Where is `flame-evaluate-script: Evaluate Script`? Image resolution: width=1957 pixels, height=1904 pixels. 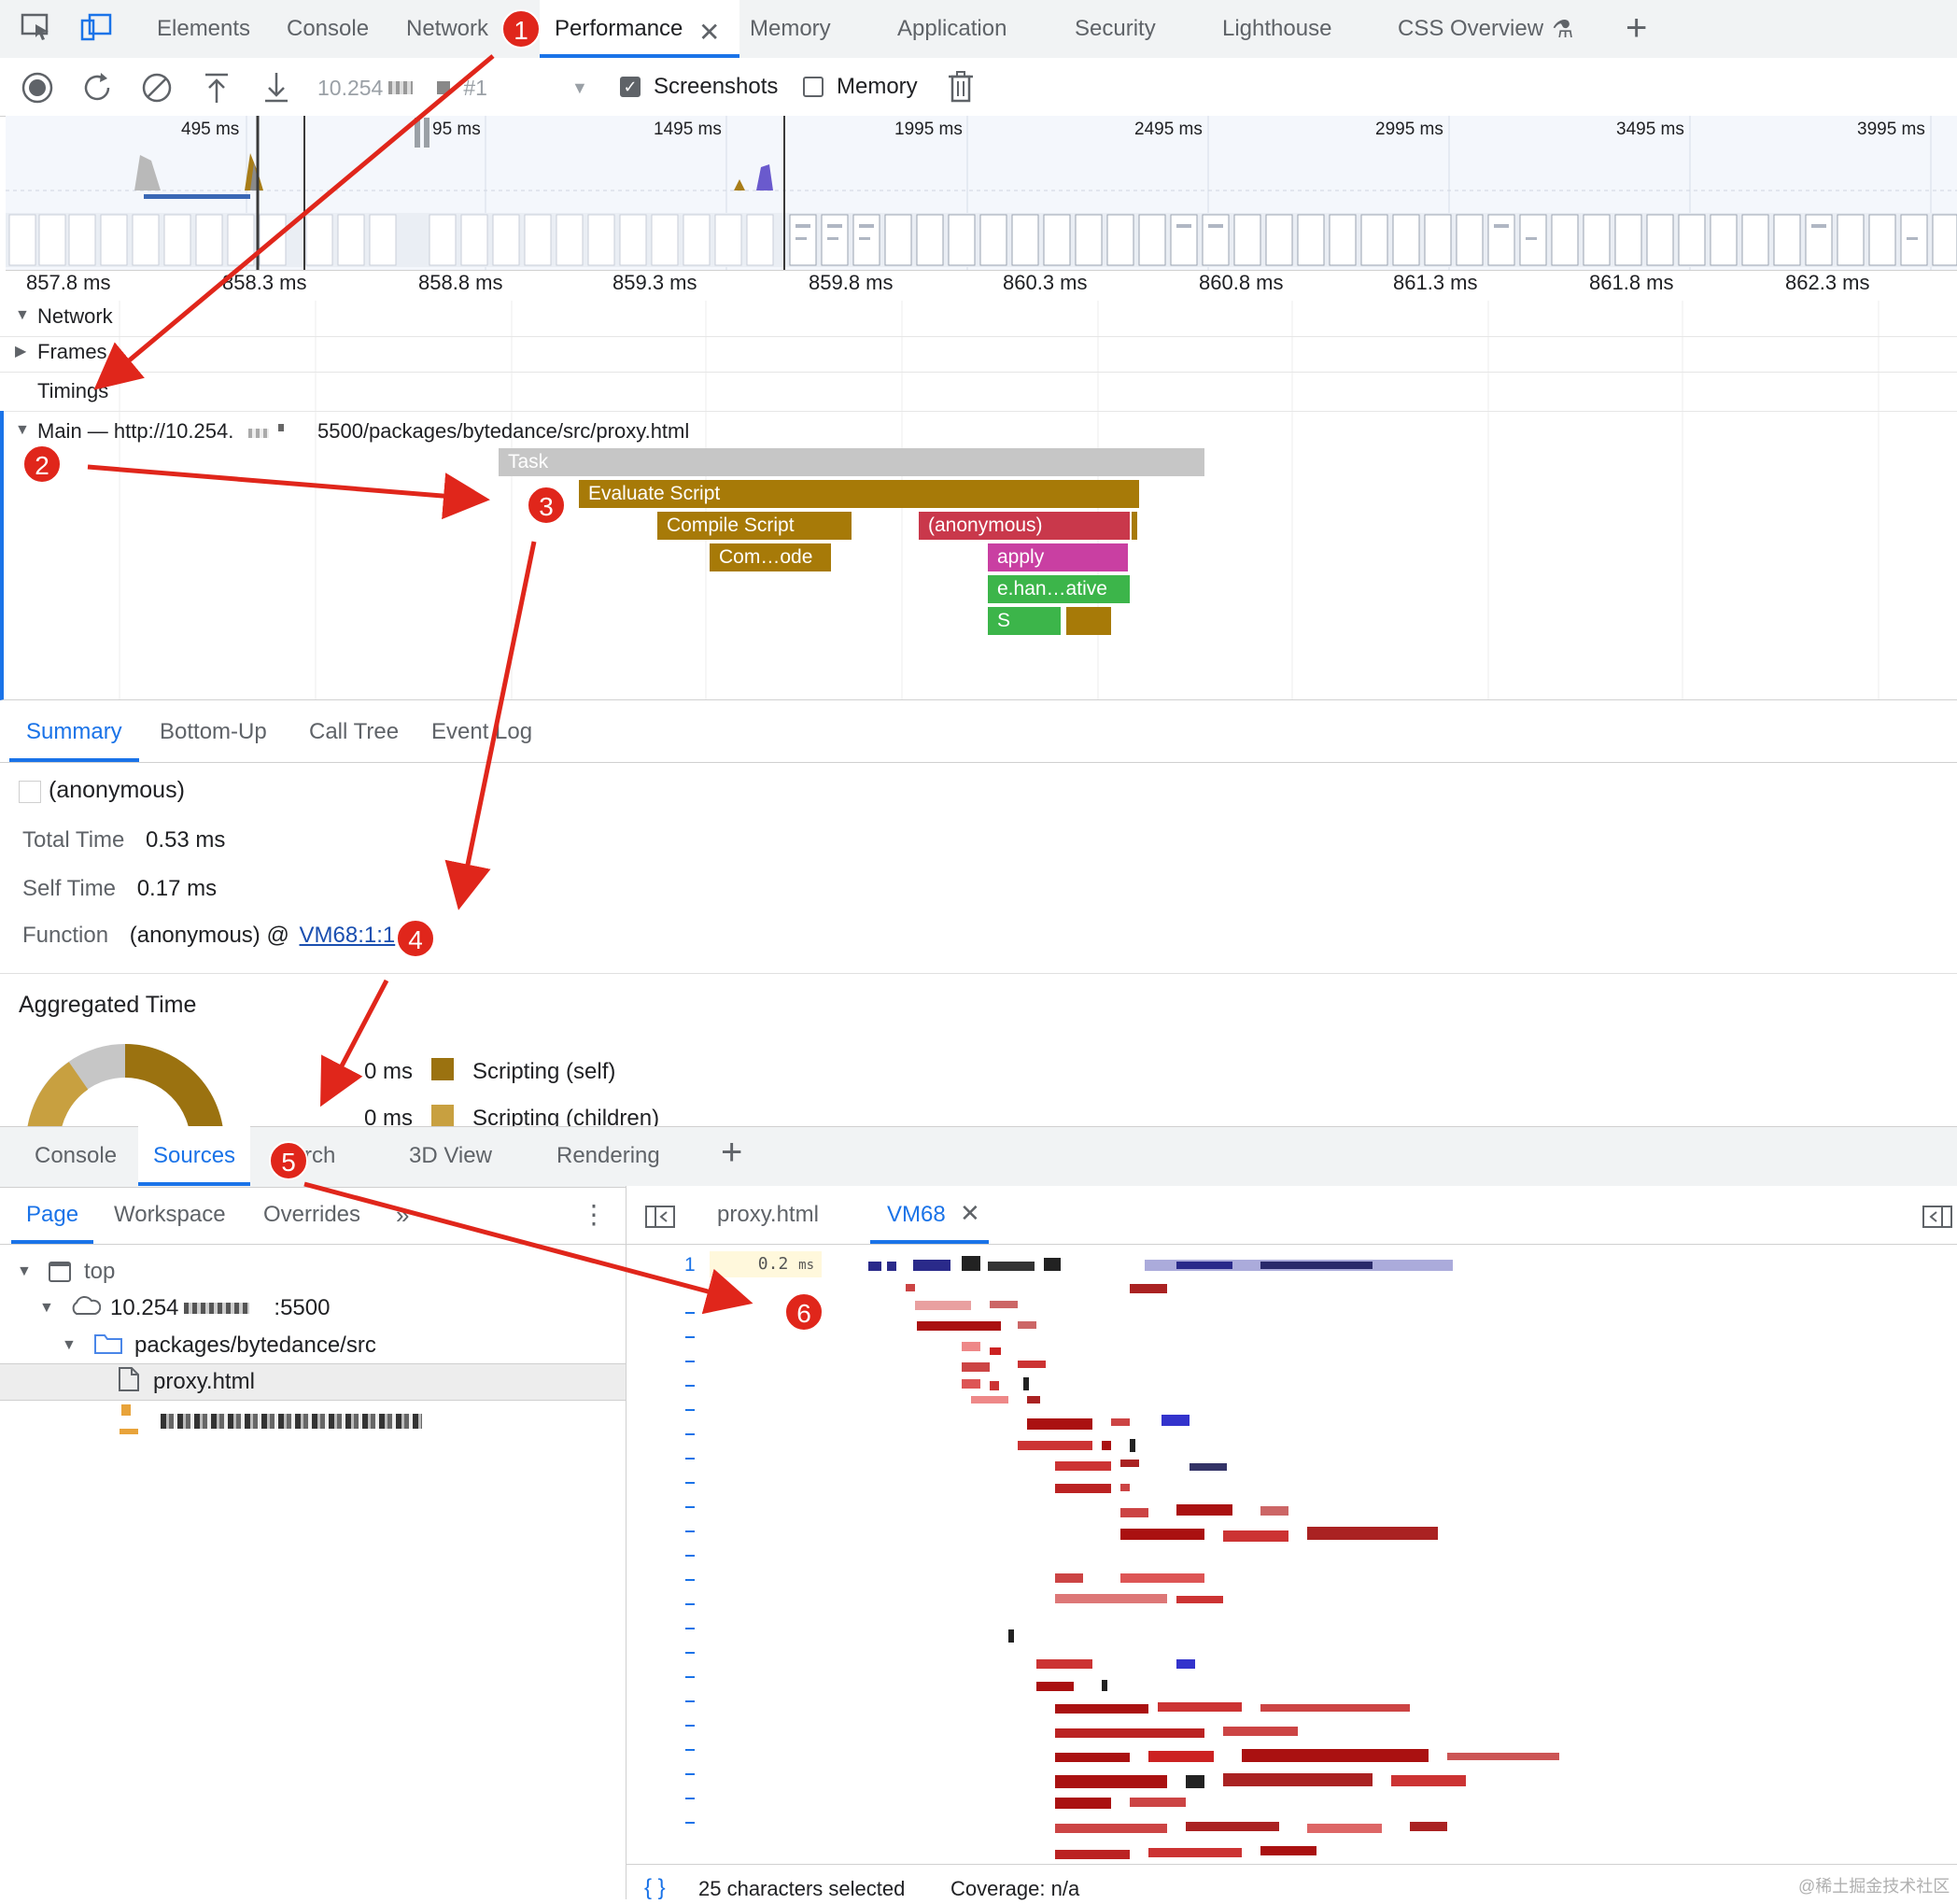
flame-evaluate-script: Evaluate Script is located at coordinates (859, 494).